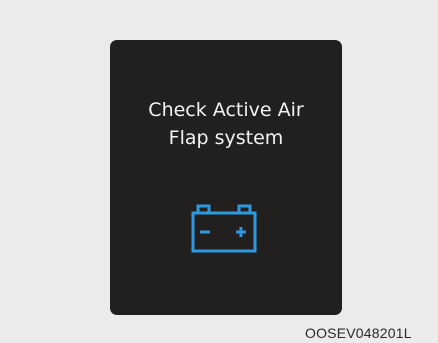 This screenshot has width=438, height=343. What do you see at coordinates (226, 138) in the screenshot?
I see `warning-message-line-2: Flap system` at bounding box center [226, 138].